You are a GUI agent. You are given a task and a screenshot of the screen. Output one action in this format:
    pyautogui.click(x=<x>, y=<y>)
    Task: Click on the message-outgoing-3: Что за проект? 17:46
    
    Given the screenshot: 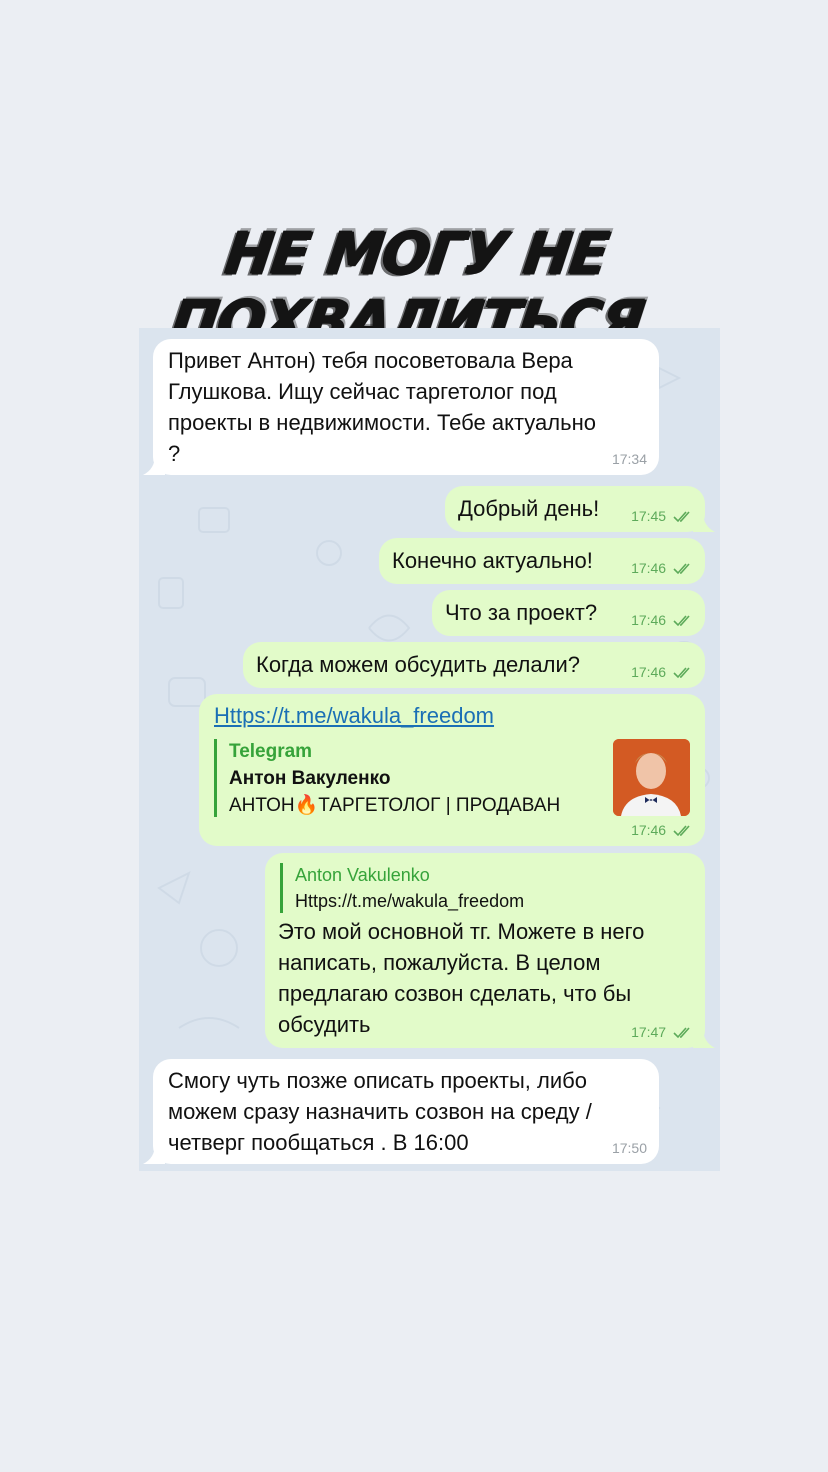 What is the action you would take?
    pyautogui.click(x=568, y=613)
    